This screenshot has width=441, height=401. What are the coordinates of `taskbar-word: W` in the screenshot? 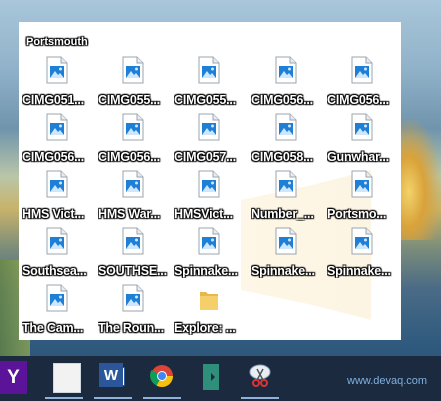 It's located at (113, 378).